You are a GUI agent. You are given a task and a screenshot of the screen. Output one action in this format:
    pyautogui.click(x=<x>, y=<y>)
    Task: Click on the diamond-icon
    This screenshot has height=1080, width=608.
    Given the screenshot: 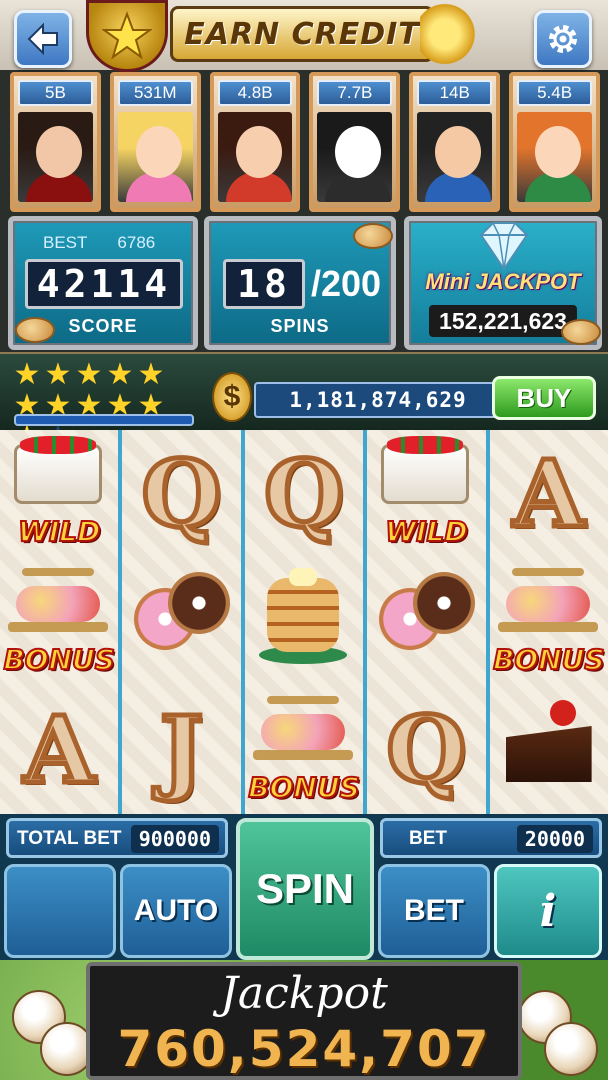 What is the action you would take?
    pyautogui.click(x=504, y=246)
    